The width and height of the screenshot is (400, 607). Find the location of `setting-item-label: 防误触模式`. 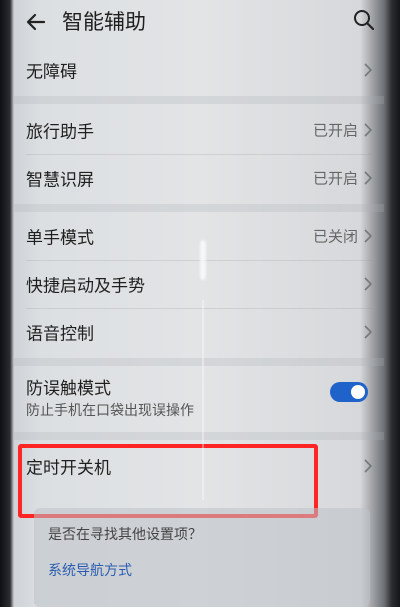

setting-item-label: 防误触模式 is located at coordinates (68, 389).